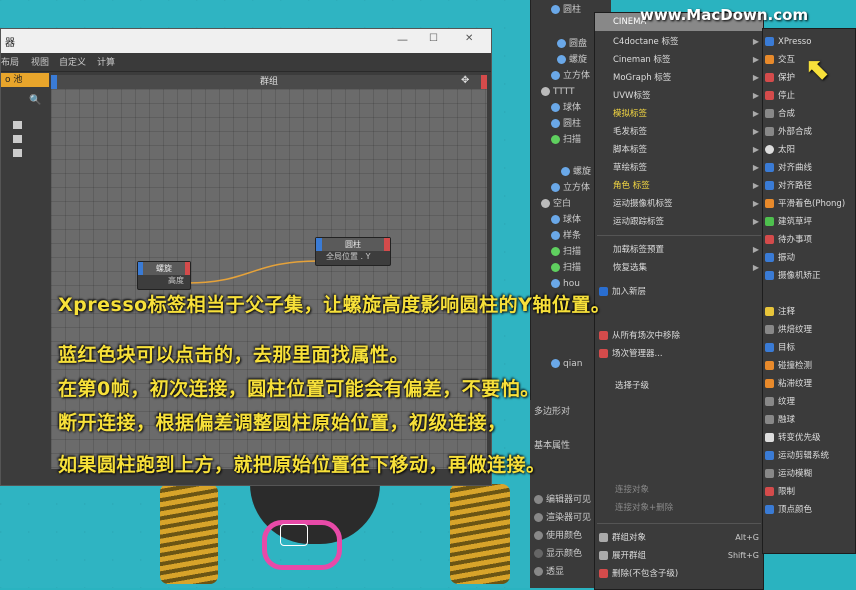 This screenshot has width=856, height=590. Describe the element at coordinates (689, 490) in the screenshot. I see `menu-item-connect: 连接对象` at that location.